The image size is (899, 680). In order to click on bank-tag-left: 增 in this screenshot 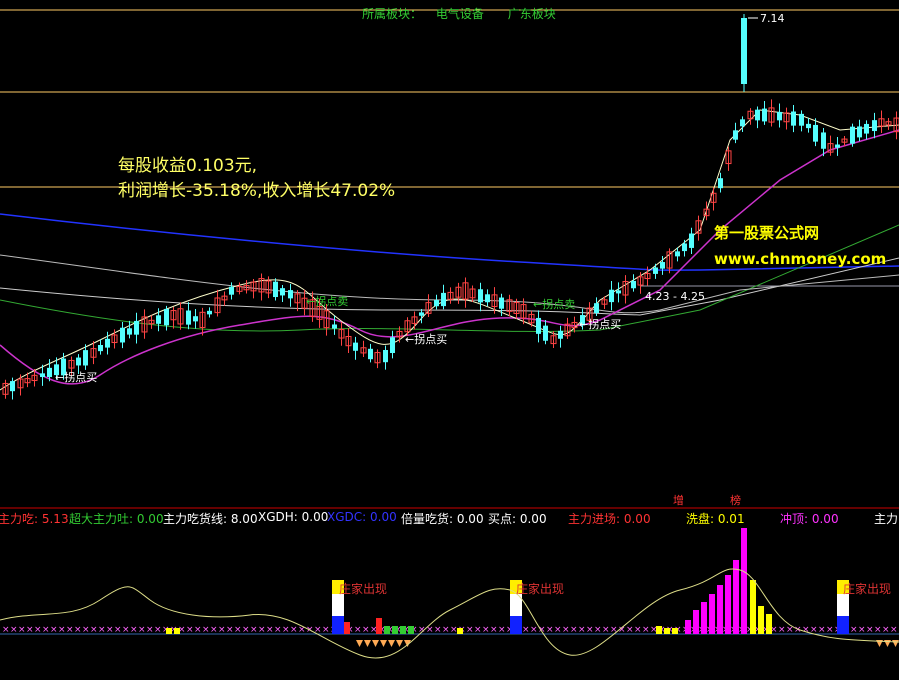, I will do `click(678, 500)`.